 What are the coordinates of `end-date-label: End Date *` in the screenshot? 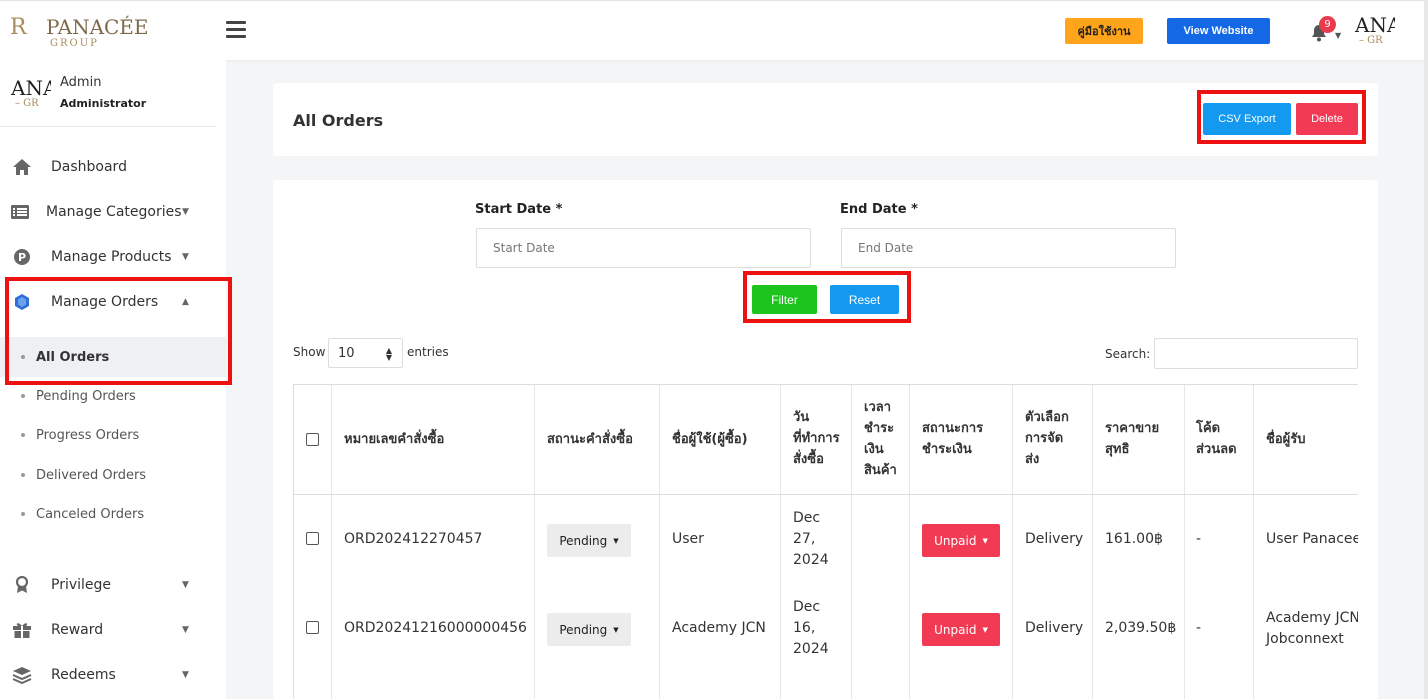 It's located at (879, 209).